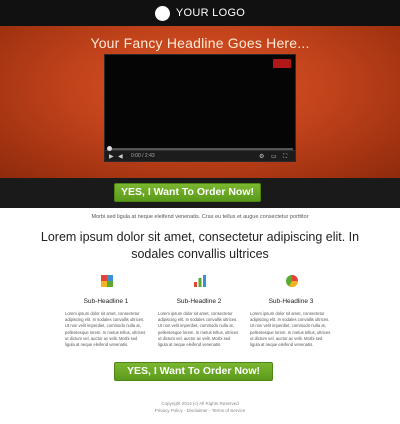  What do you see at coordinates (285, 156) in the screenshot?
I see `fullscreen-icon: ⛶` at bounding box center [285, 156].